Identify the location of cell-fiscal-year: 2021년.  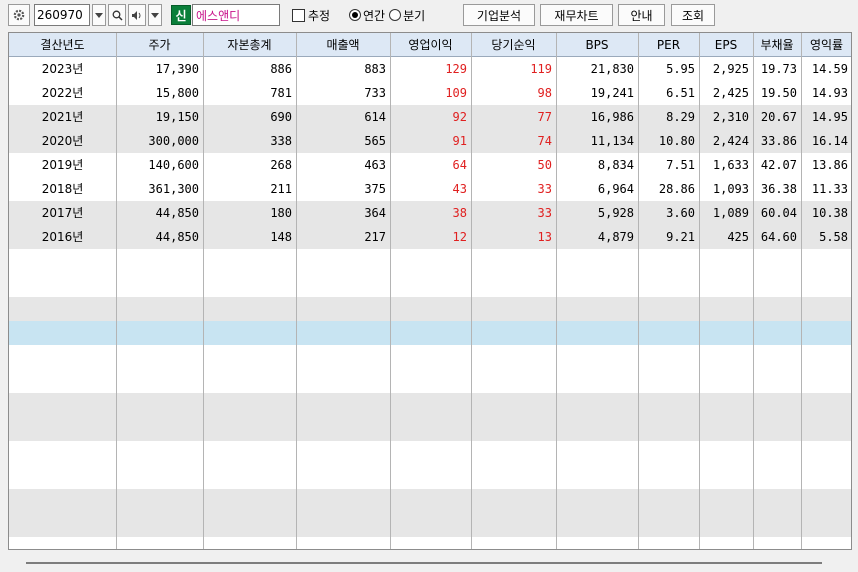
(62, 117).